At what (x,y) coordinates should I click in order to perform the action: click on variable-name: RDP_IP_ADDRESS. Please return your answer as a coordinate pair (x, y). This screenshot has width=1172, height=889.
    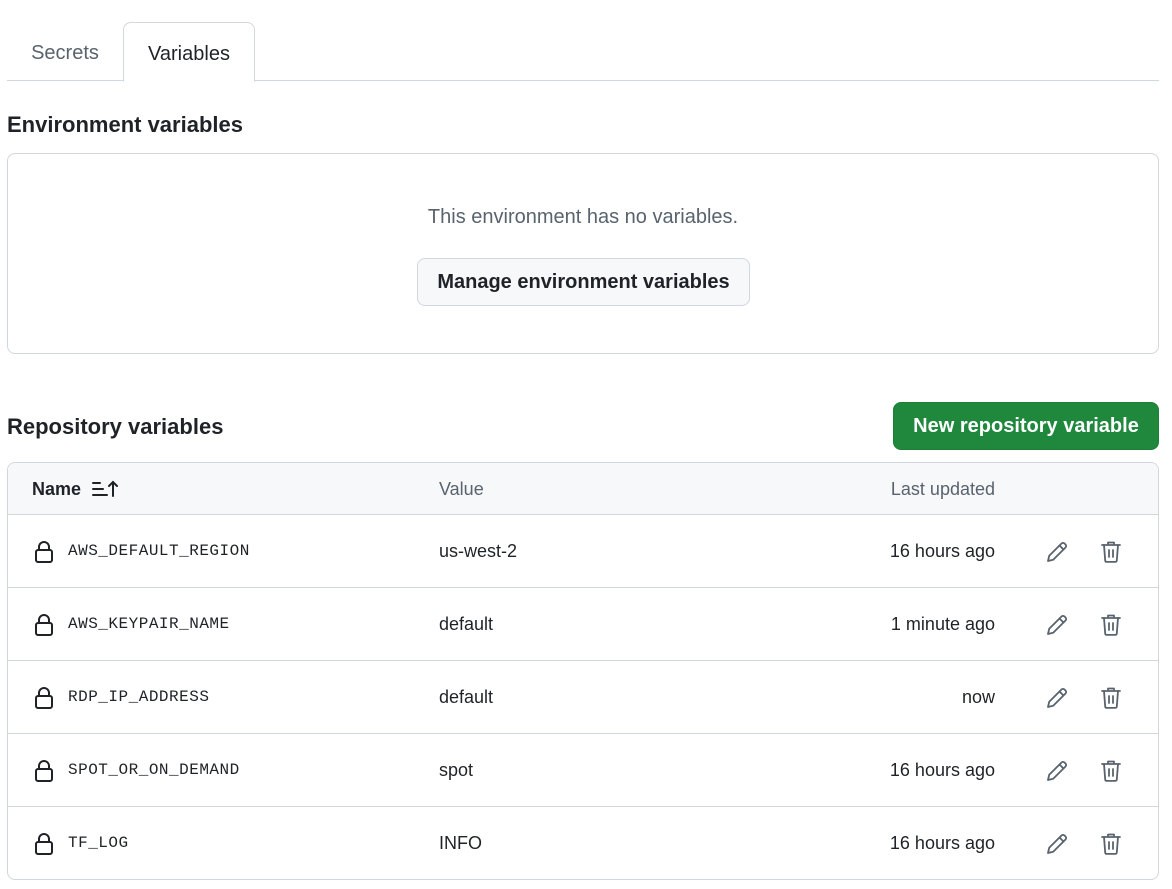
    Looking at the image, I should click on (139, 697).